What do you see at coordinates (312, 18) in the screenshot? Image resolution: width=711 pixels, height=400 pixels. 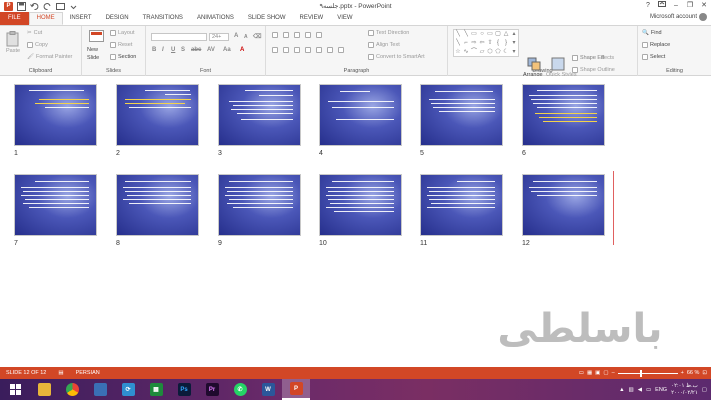 I see `tab-review: REVIEW` at bounding box center [312, 18].